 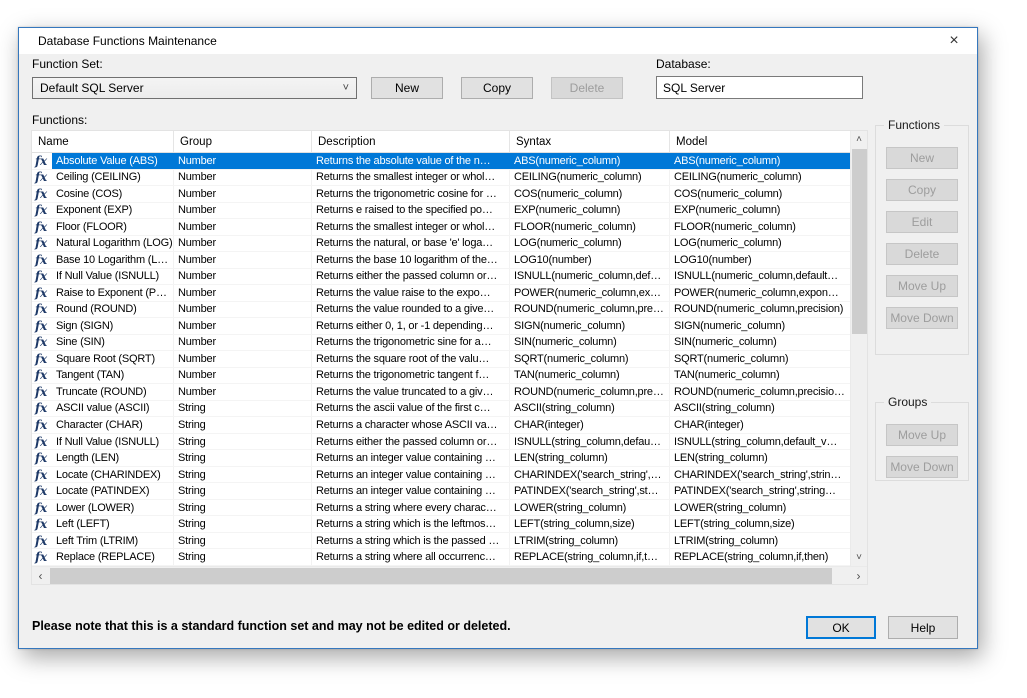 What do you see at coordinates (590, 425) in the screenshot?
I see `cell-syntax: CHAR(integer)` at bounding box center [590, 425].